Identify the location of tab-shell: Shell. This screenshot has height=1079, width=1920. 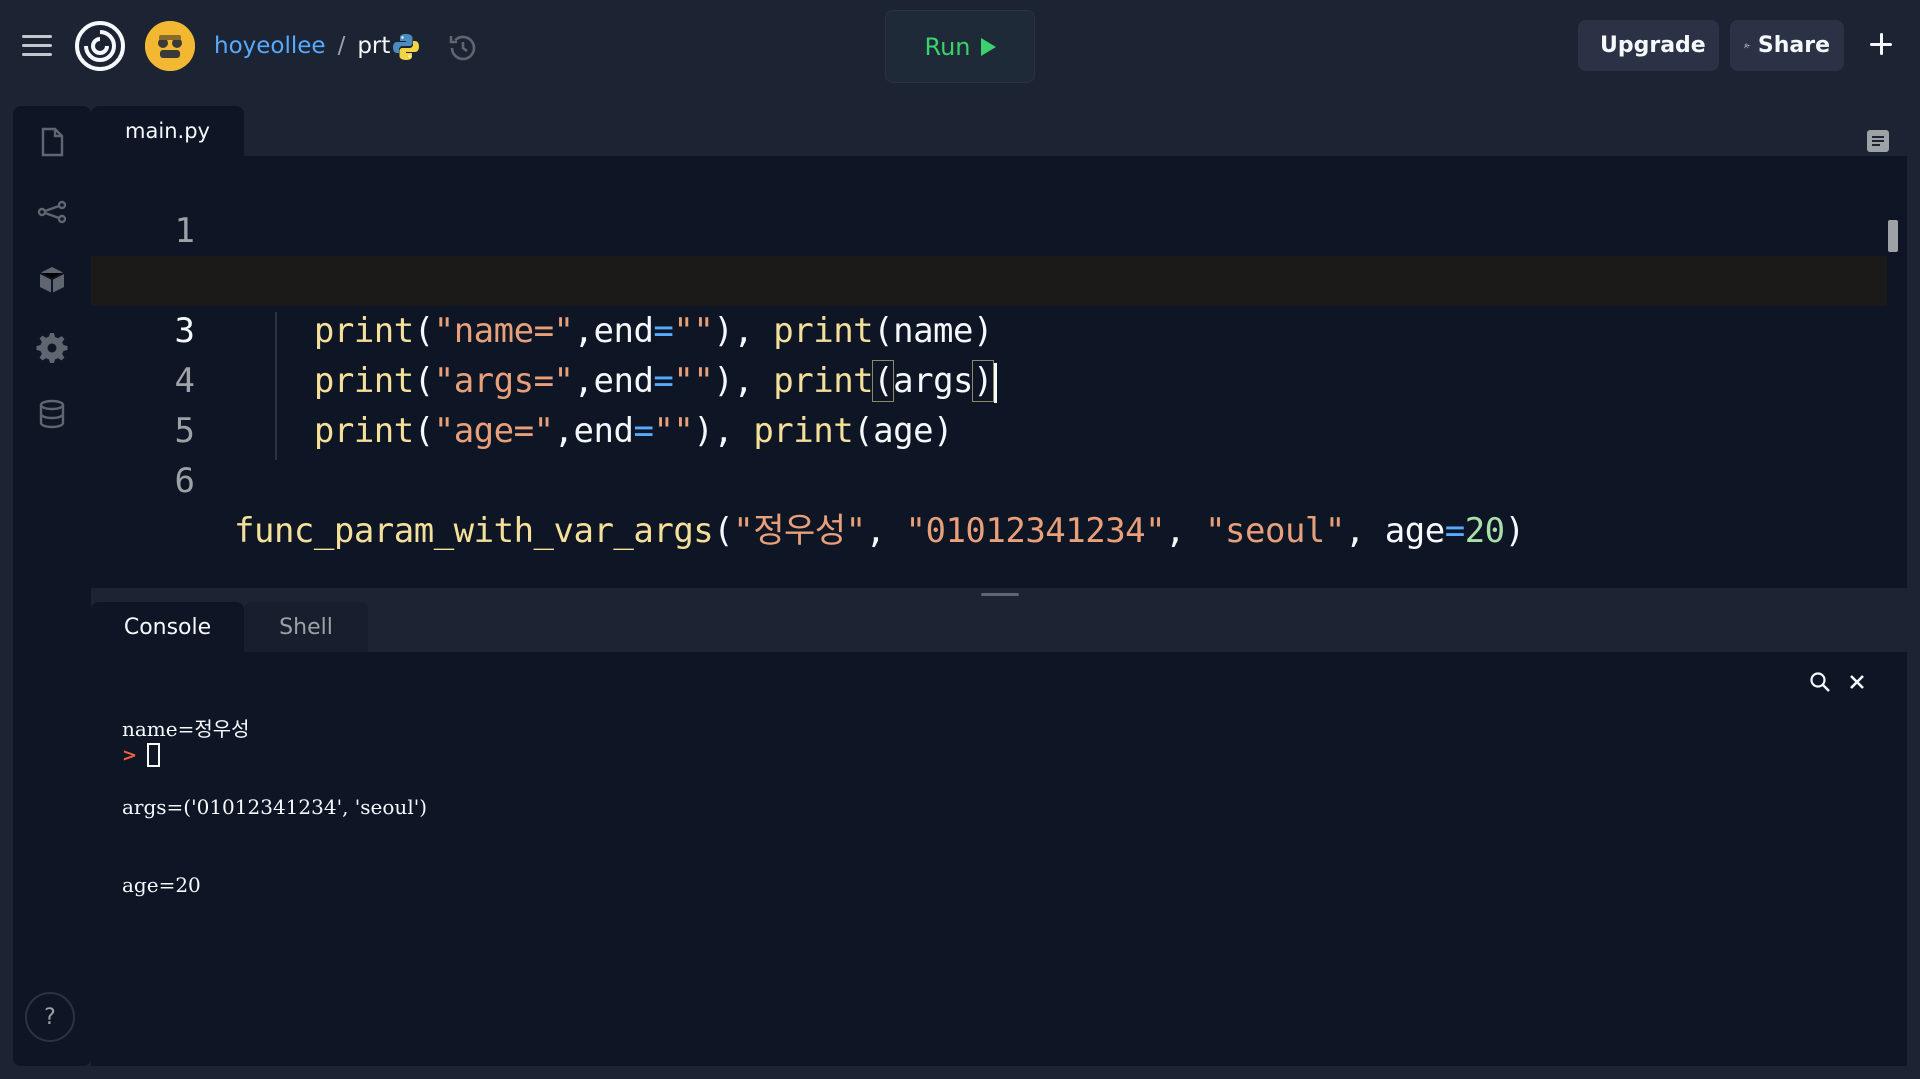
(306, 627).